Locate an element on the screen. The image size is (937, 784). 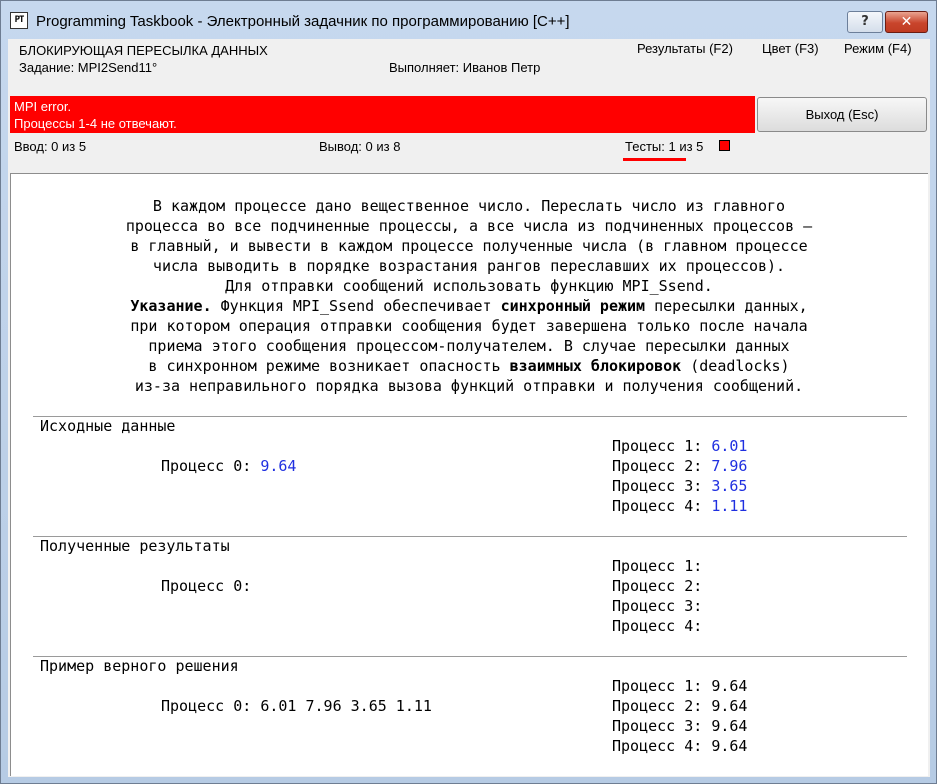
exit-button: Выход (Esc) is located at coordinates (842, 114).